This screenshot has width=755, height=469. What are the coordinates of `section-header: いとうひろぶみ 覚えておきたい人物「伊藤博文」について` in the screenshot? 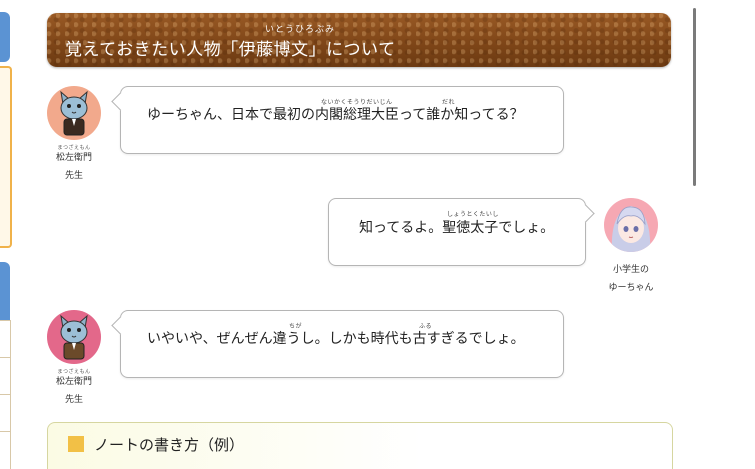 It's located at (359, 40).